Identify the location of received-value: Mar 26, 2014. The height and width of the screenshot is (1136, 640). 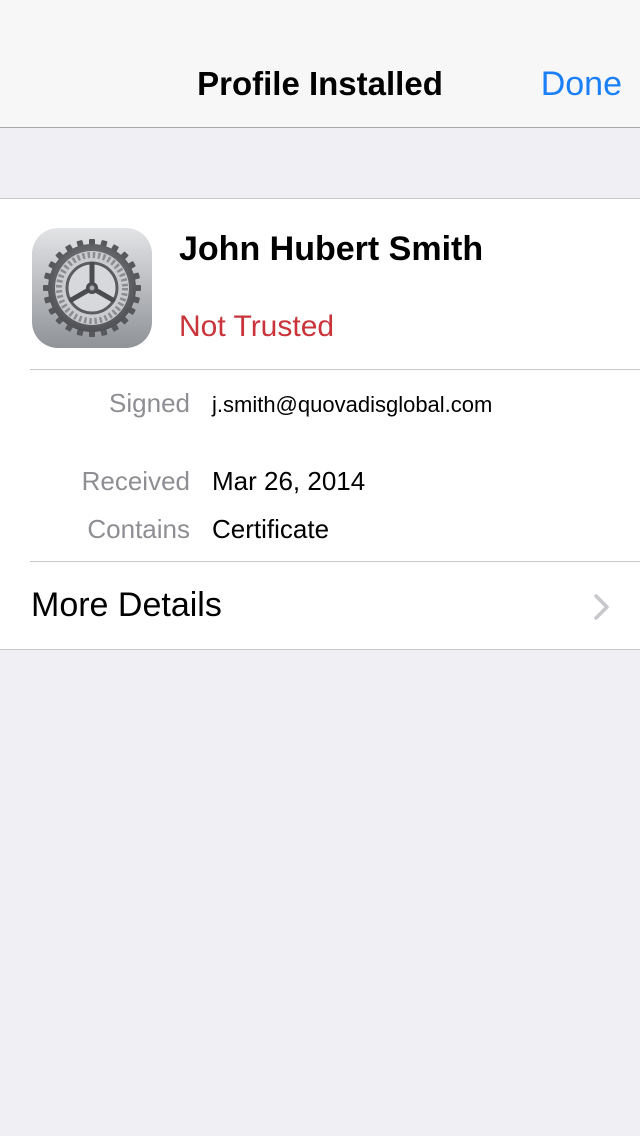
(289, 481).